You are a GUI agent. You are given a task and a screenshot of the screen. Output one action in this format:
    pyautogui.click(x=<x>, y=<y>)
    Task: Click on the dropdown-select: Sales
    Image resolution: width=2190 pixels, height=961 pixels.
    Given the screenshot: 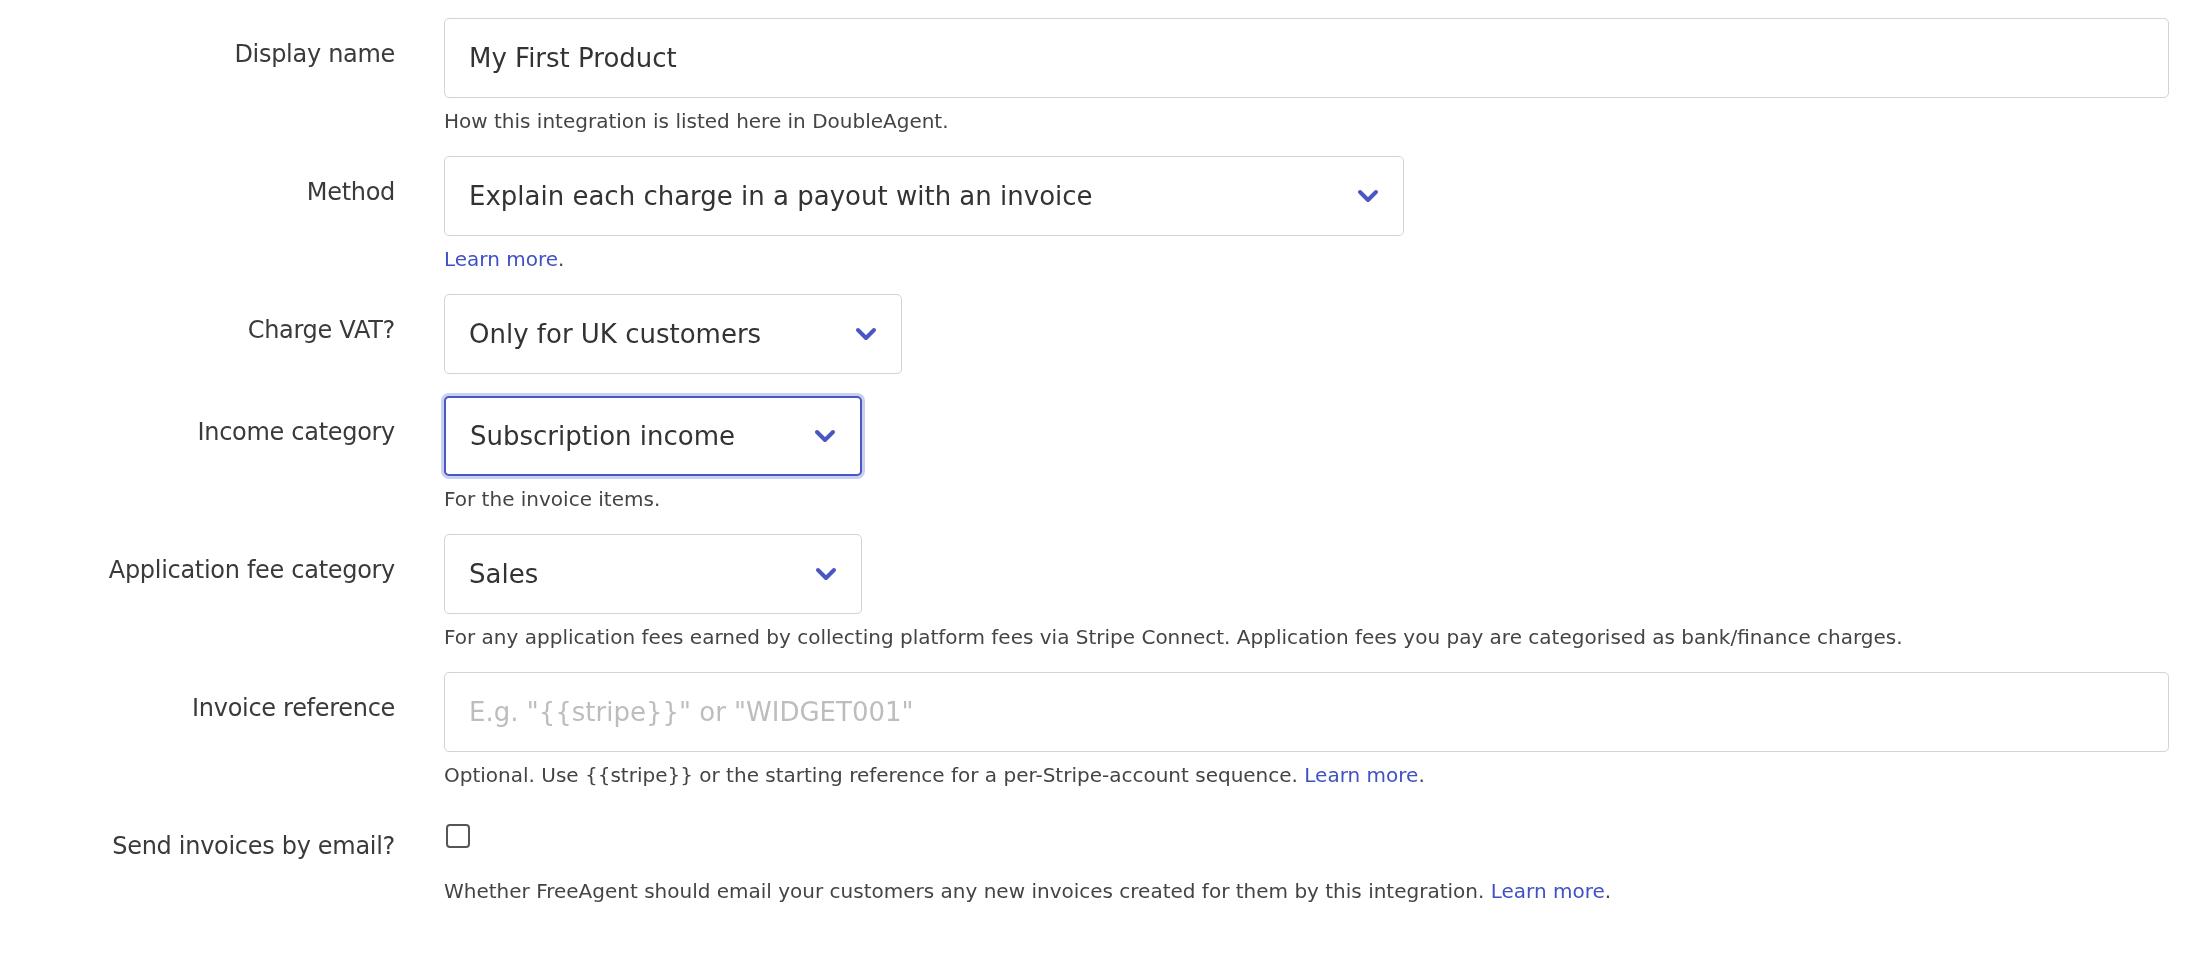 What is the action you would take?
    pyautogui.click(x=653, y=574)
    